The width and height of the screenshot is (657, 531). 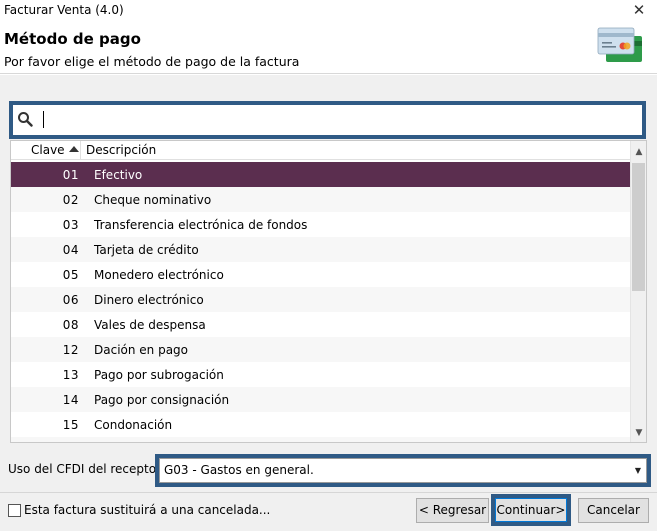 What do you see at coordinates (638, 470) in the screenshot?
I see `chevron-down-icon: ▼` at bounding box center [638, 470].